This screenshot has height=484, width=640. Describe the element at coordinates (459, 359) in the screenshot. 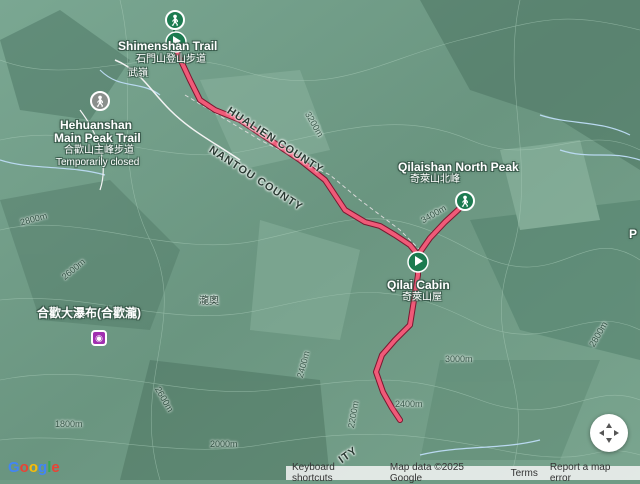

I see `contour-label: 3000m` at that location.